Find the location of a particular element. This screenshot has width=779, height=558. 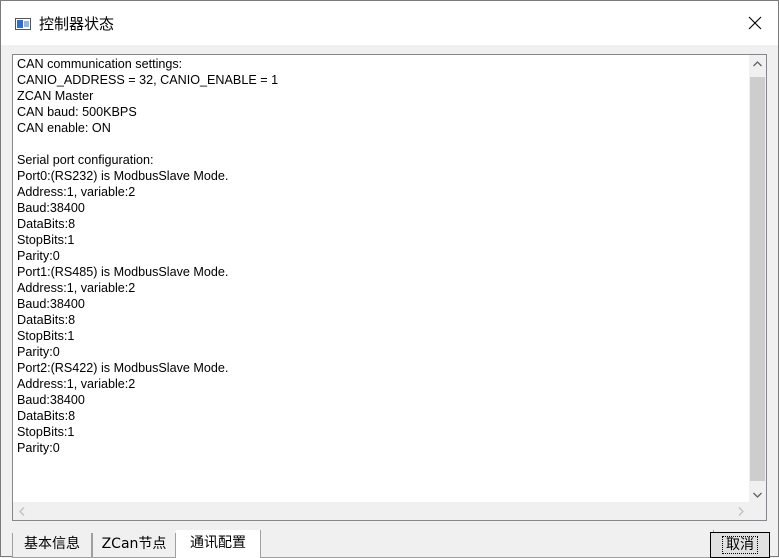

window-title: 控制器状态 is located at coordinates (77, 24).